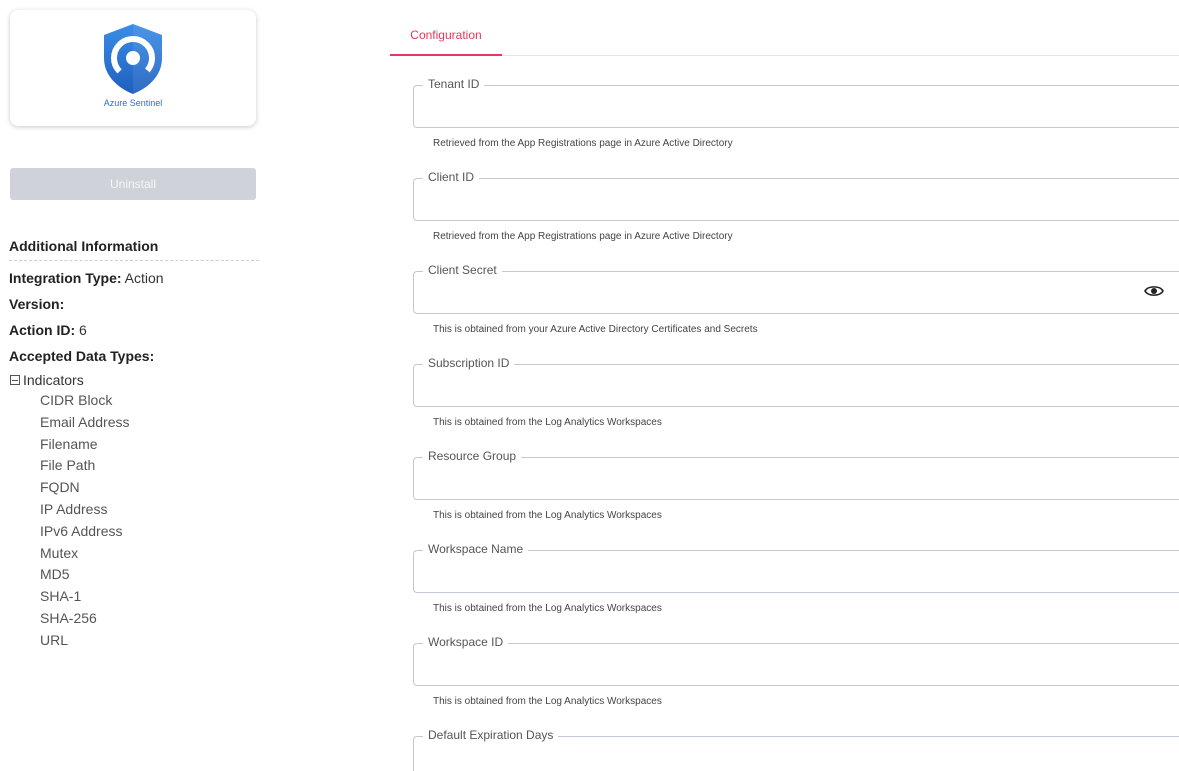 This screenshot has width=1179, height=771. Describe the element at coordinates (76, 400) in the screenshot. I see `indicator-type-item: CIDR Block` at that location.